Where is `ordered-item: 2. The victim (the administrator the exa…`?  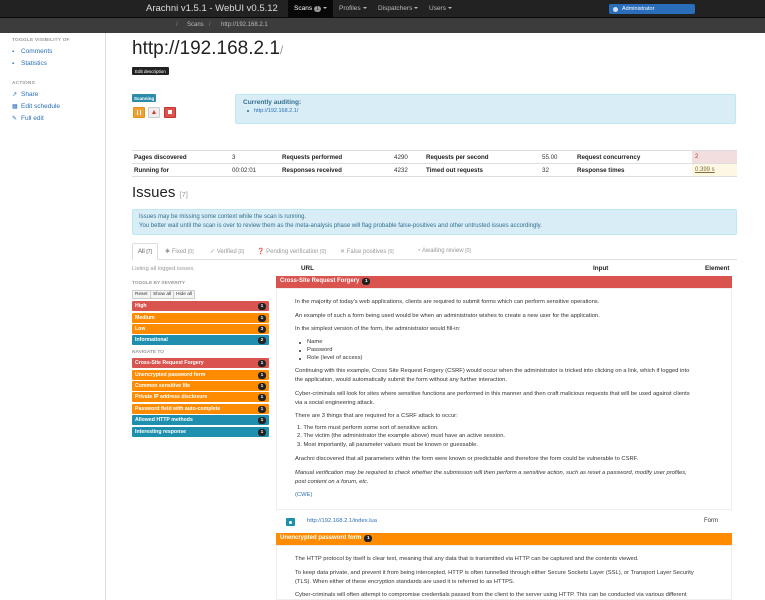 ordered-item: 2. The victim (the administrator the exa… is located at coordinates (401, 436).